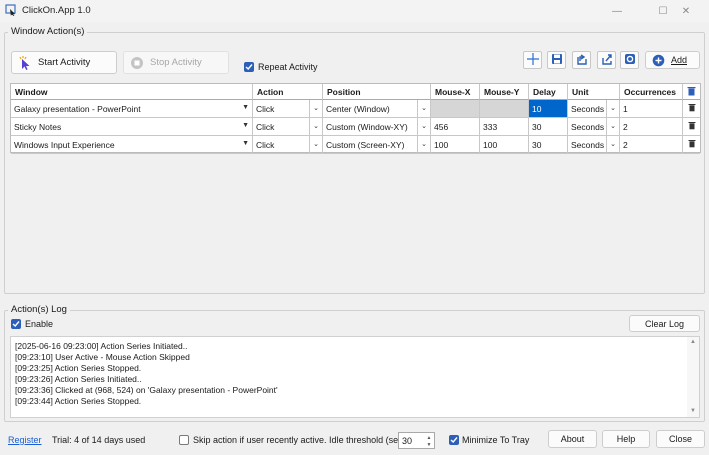 This screenshot has width=709, height=455. Describe the element at coordinates (288, 109) in the screenshot. I see `row-0-action: Click ⌄` at that location.